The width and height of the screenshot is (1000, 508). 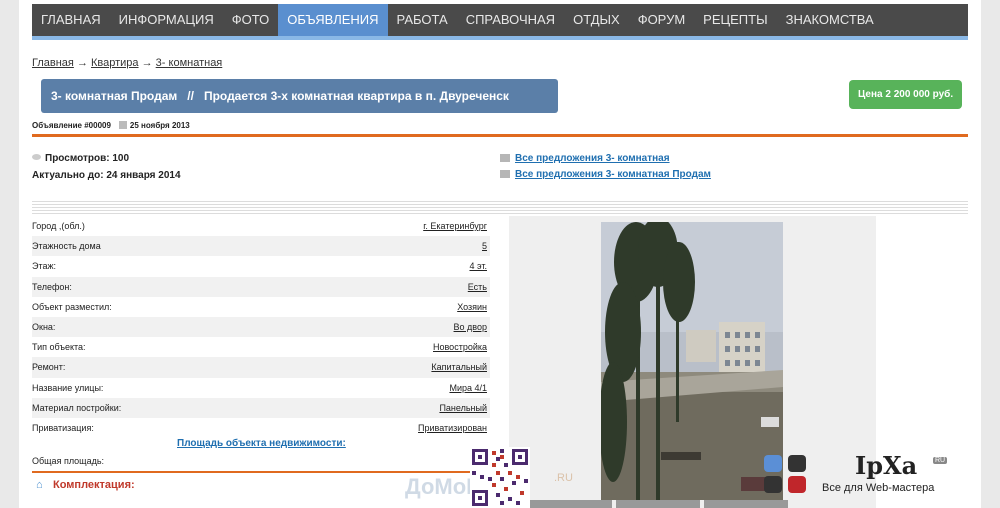 I want to click on area-link: Площадь объекта недвижимости:, so click(x=261, y=443).